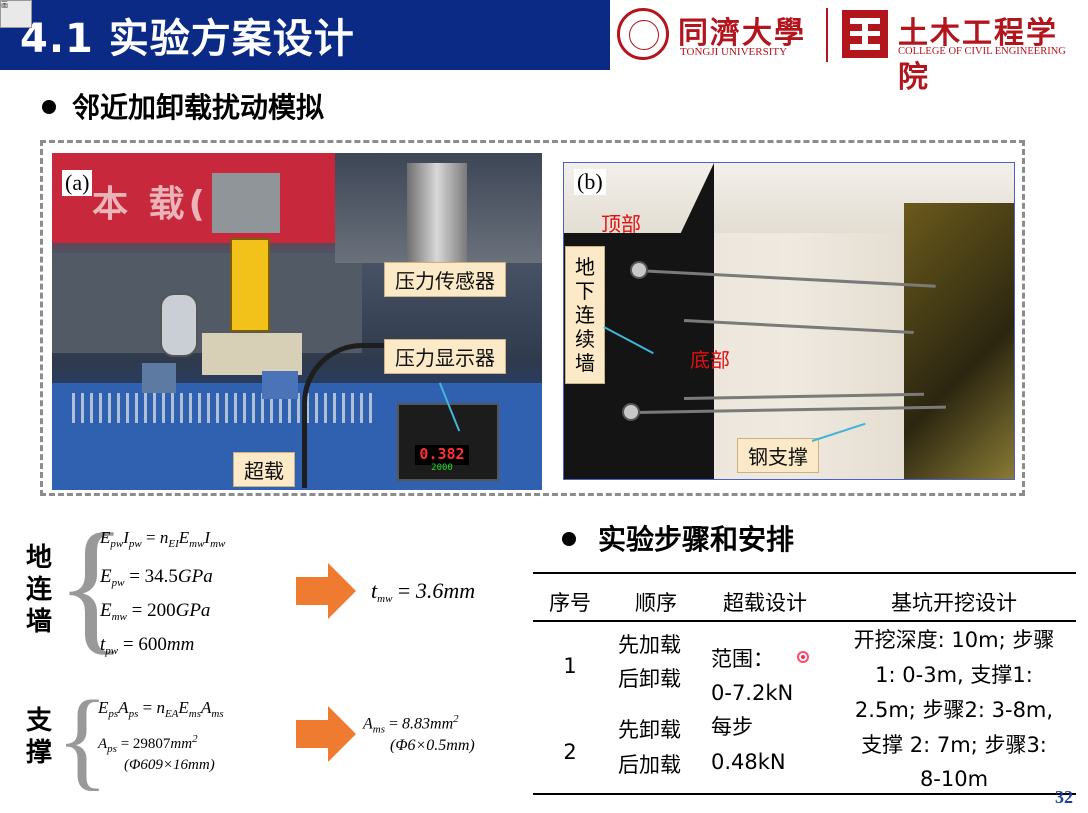 The height and width of the screenshot is (813, 1088). What do you see at coordinates (16, 14) in the screenshot?
I see `corner-thumbnail: 画` at bounding box center [16, 14].